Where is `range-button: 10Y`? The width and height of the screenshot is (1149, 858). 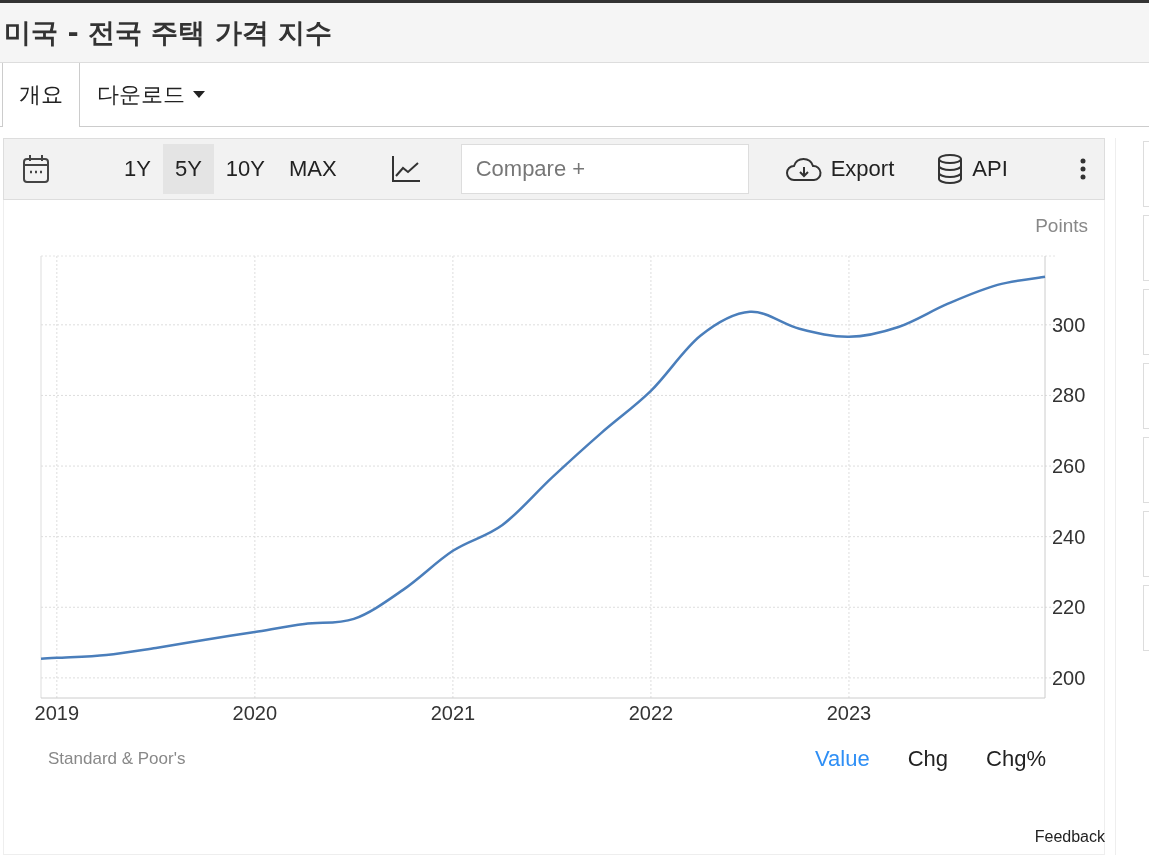 range-button: 10Y is located at coordinates (245, 169).